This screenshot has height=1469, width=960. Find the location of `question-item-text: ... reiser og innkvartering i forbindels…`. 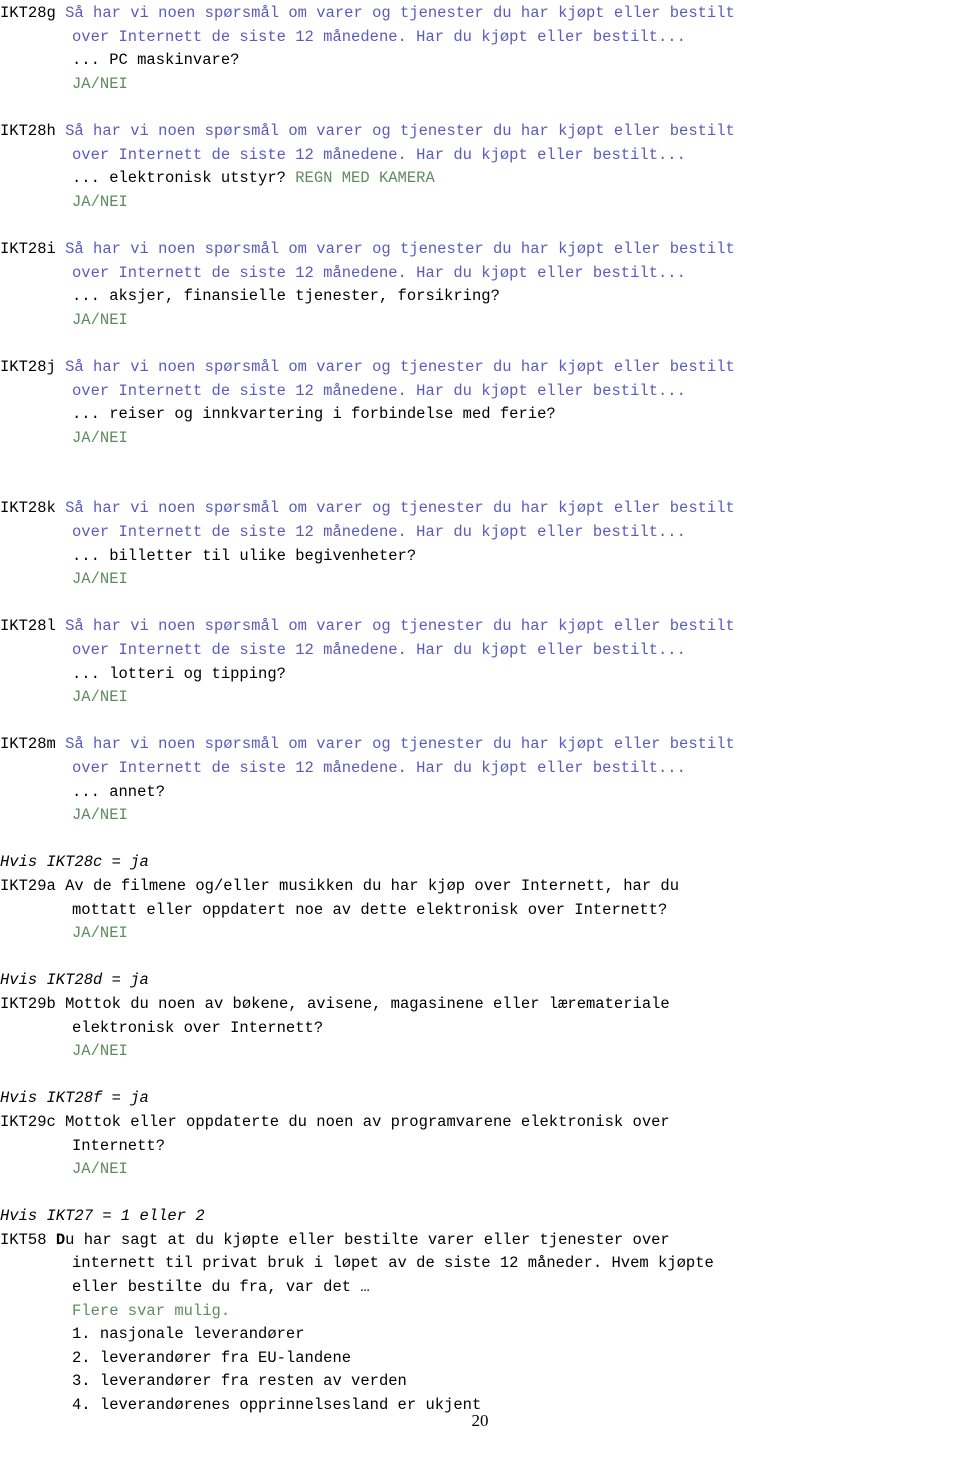

question-item-text: ... reiser og innkvartering i forbindels… is located at coordinates (314, 414).